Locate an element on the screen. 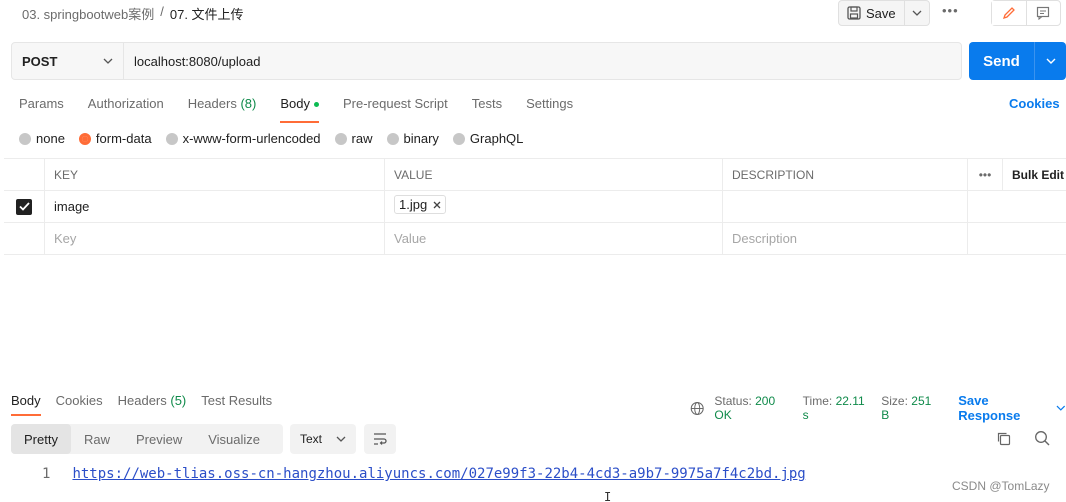  request-url-bar: POST localhost:8080/upload is located at coordinates (486, 61).